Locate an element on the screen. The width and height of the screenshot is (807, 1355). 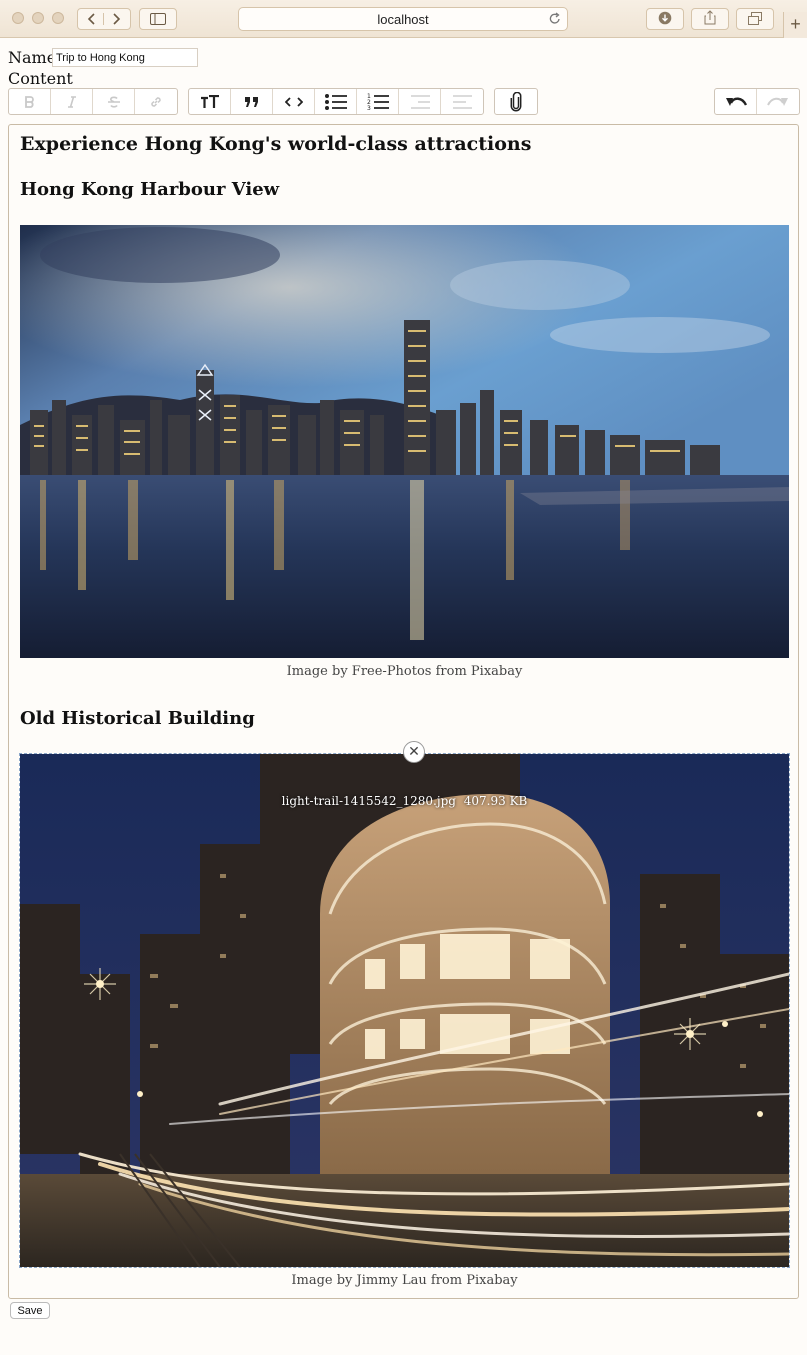
new-tab-icon: + is located at coordinates (795, 25).